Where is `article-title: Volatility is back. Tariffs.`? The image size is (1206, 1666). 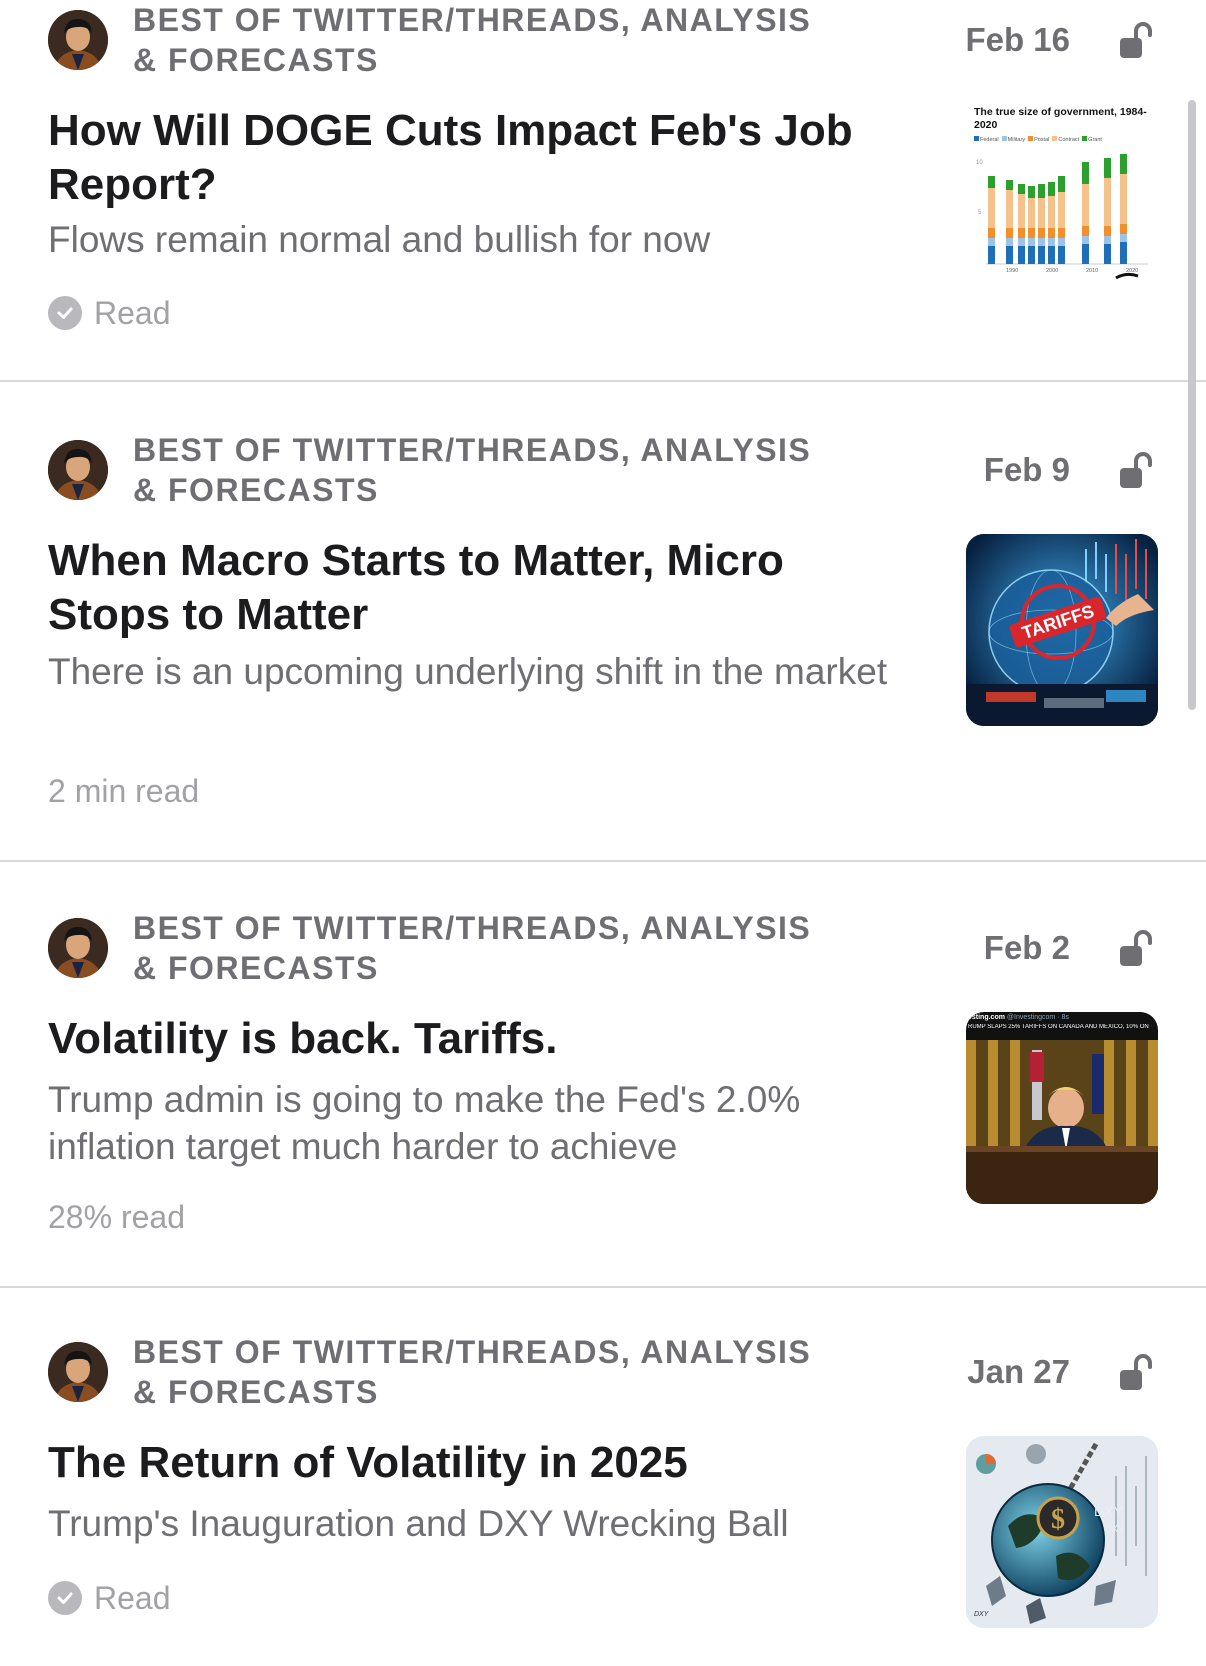
article-title: Volatility is back. Tariffs. is located at coordinates (468, 1039).